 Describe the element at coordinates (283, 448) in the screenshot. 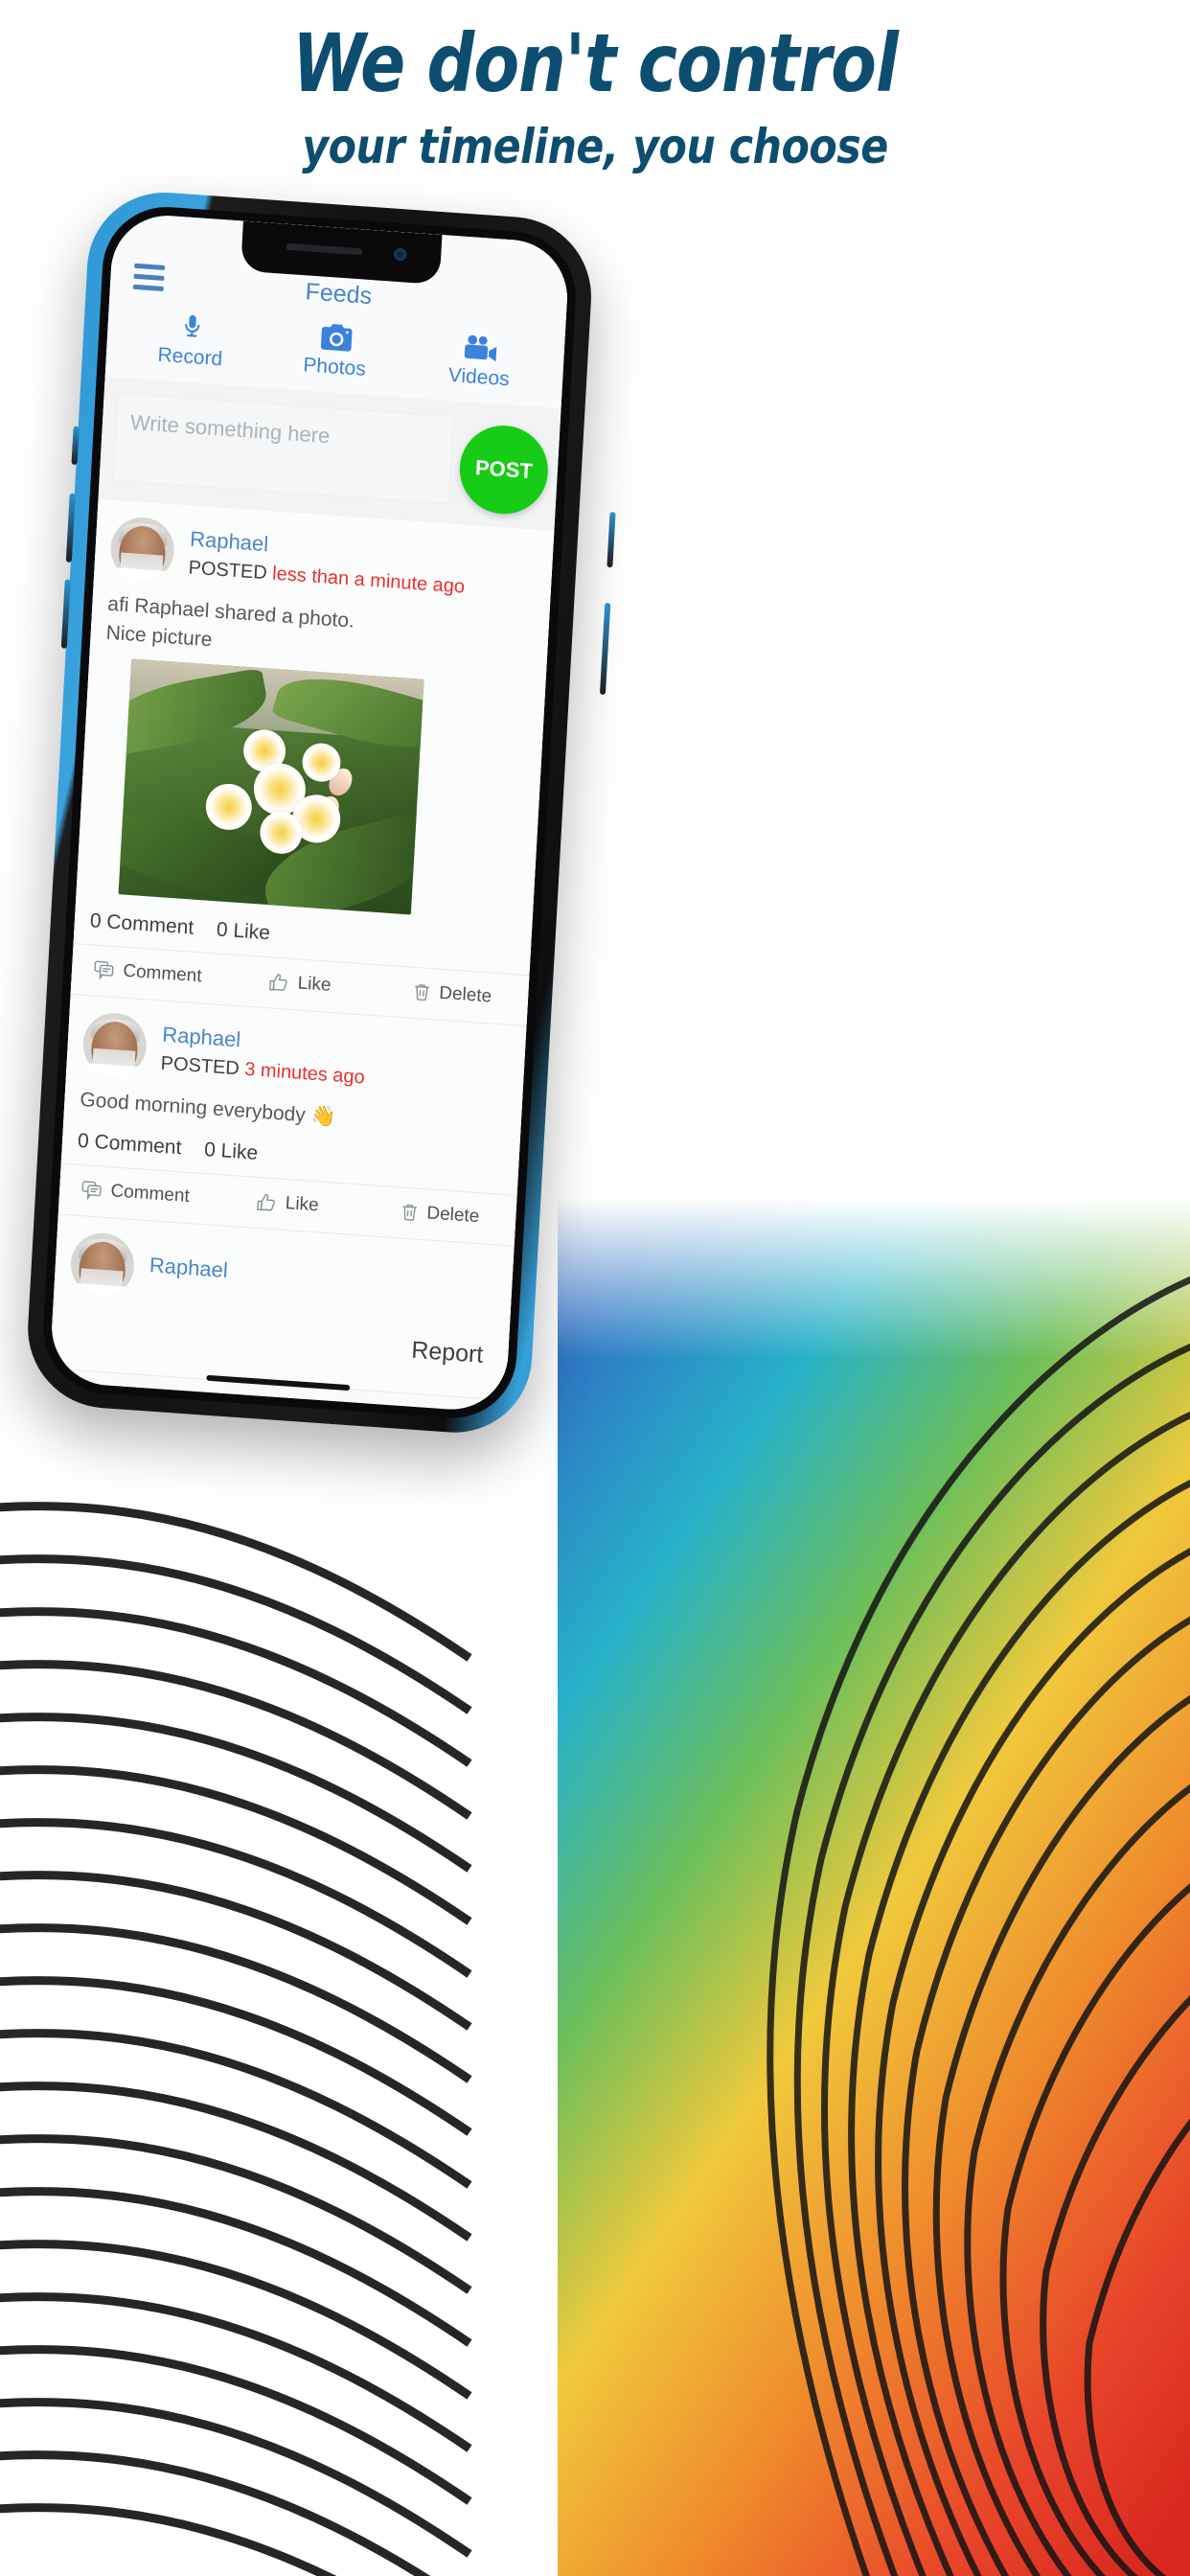

I see `composer-input: Write something here` at that location.